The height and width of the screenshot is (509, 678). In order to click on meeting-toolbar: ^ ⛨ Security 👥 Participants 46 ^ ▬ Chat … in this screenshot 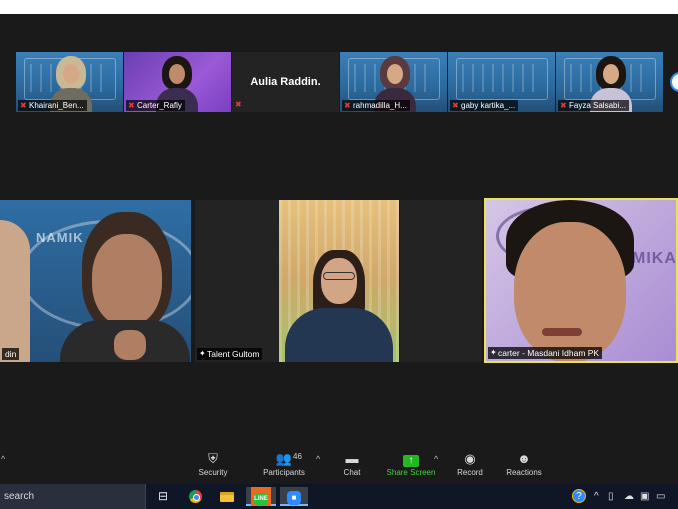, I will do `click(339, 467)`.